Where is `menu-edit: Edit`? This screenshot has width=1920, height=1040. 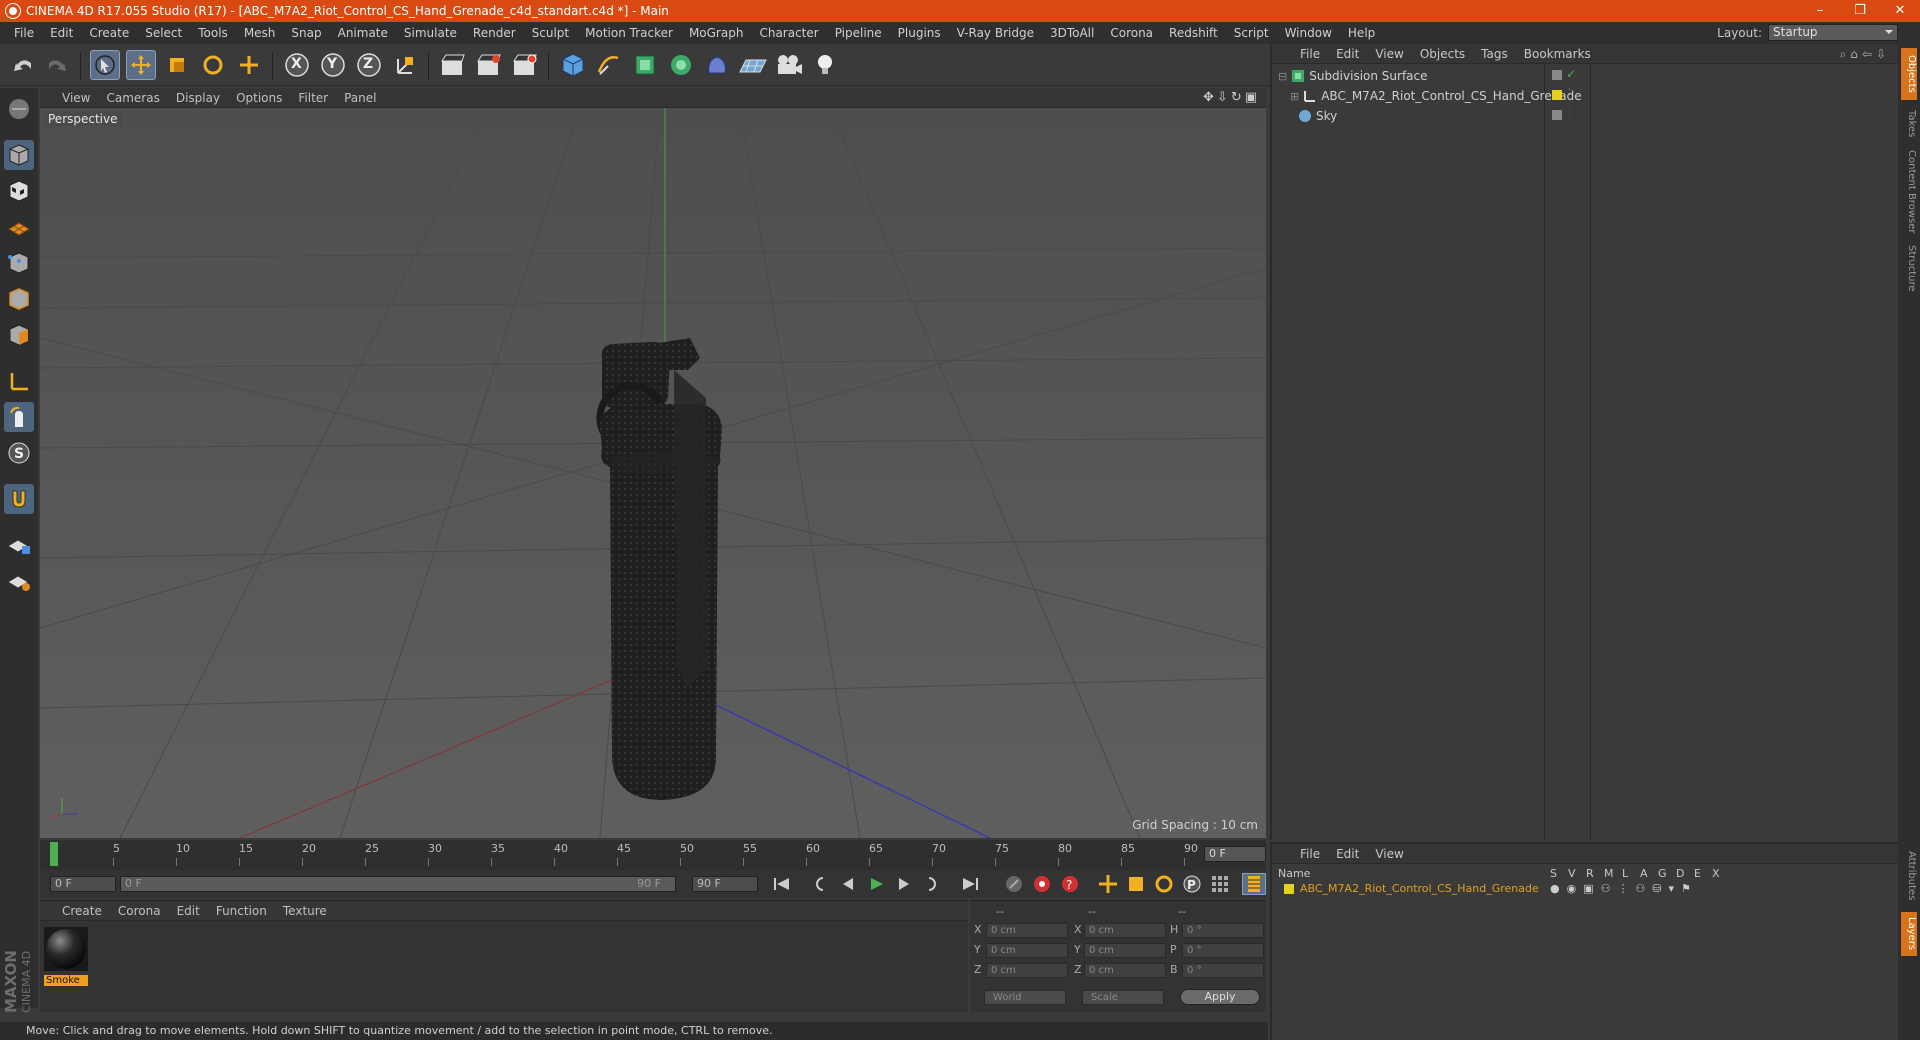 menu-edit: Edit is located at coordinates (61, 33).